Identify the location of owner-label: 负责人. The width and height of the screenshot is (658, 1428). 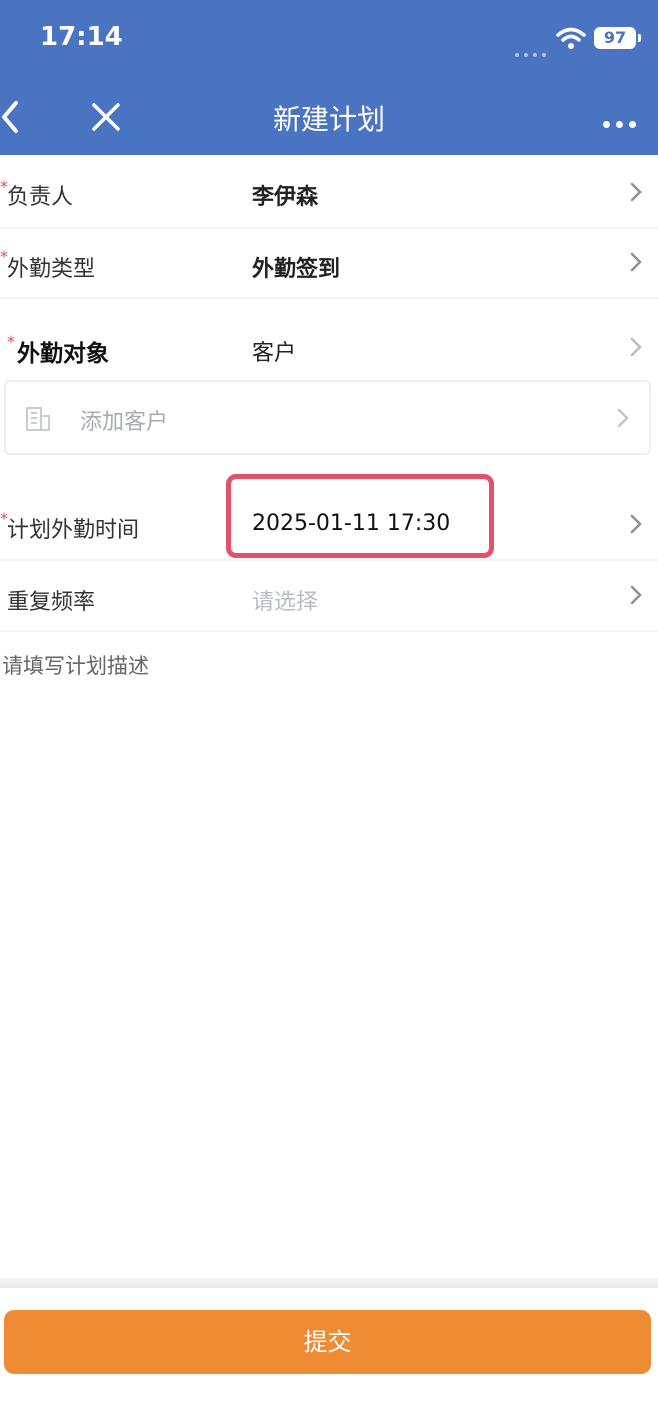
(40, 197).